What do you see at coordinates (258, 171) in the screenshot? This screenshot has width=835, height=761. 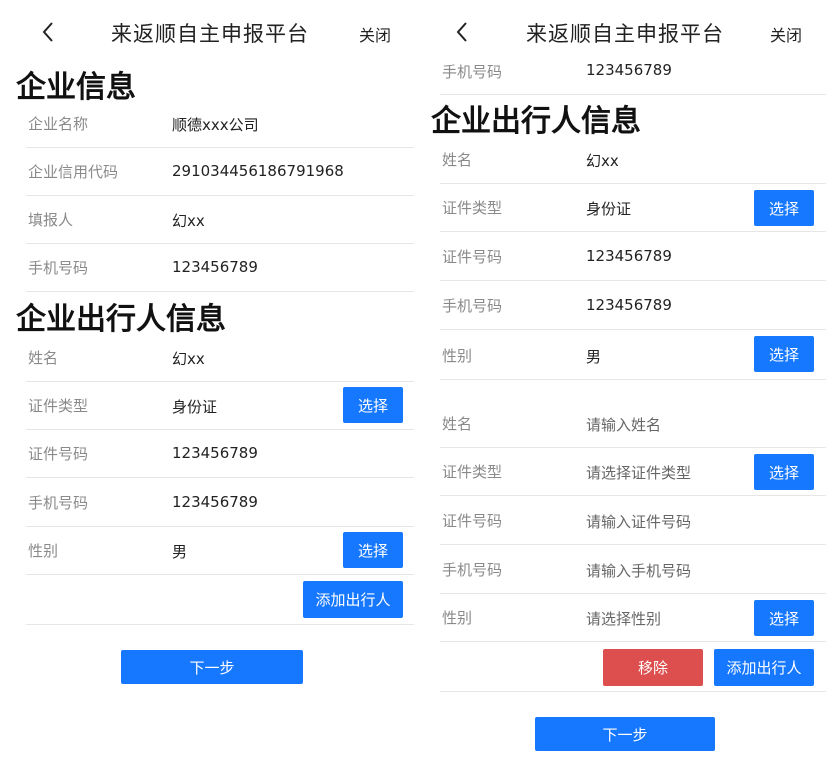 I see `company-credit-value: 291034456186791968` at bounding box center [258, 171].